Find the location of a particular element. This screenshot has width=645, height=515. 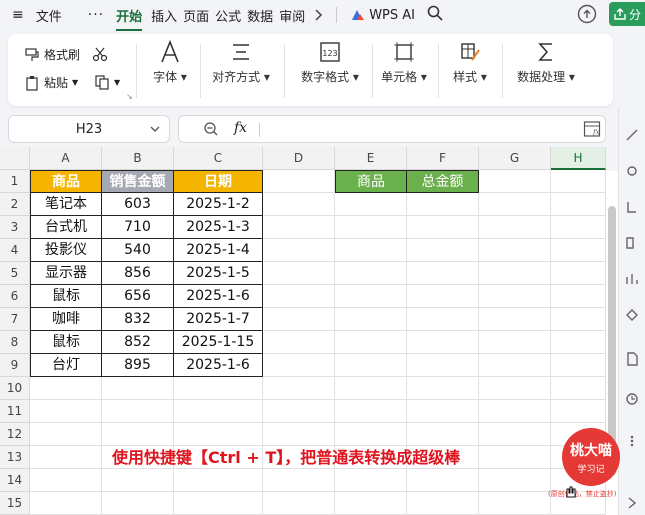

cell-f10 is located at coordinates (443, 388).